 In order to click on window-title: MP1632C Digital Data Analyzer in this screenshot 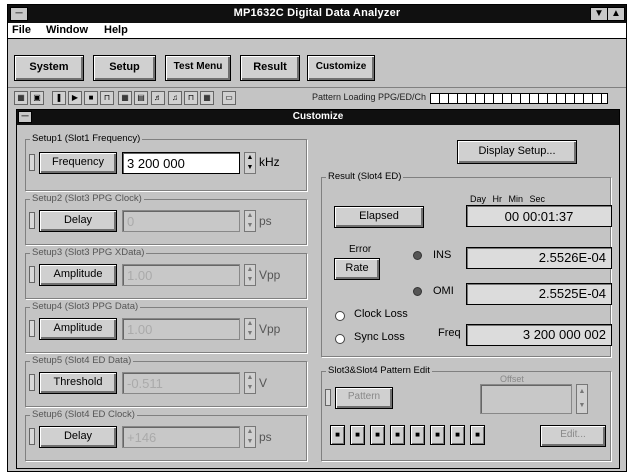, I will do `click(317, 13)`.